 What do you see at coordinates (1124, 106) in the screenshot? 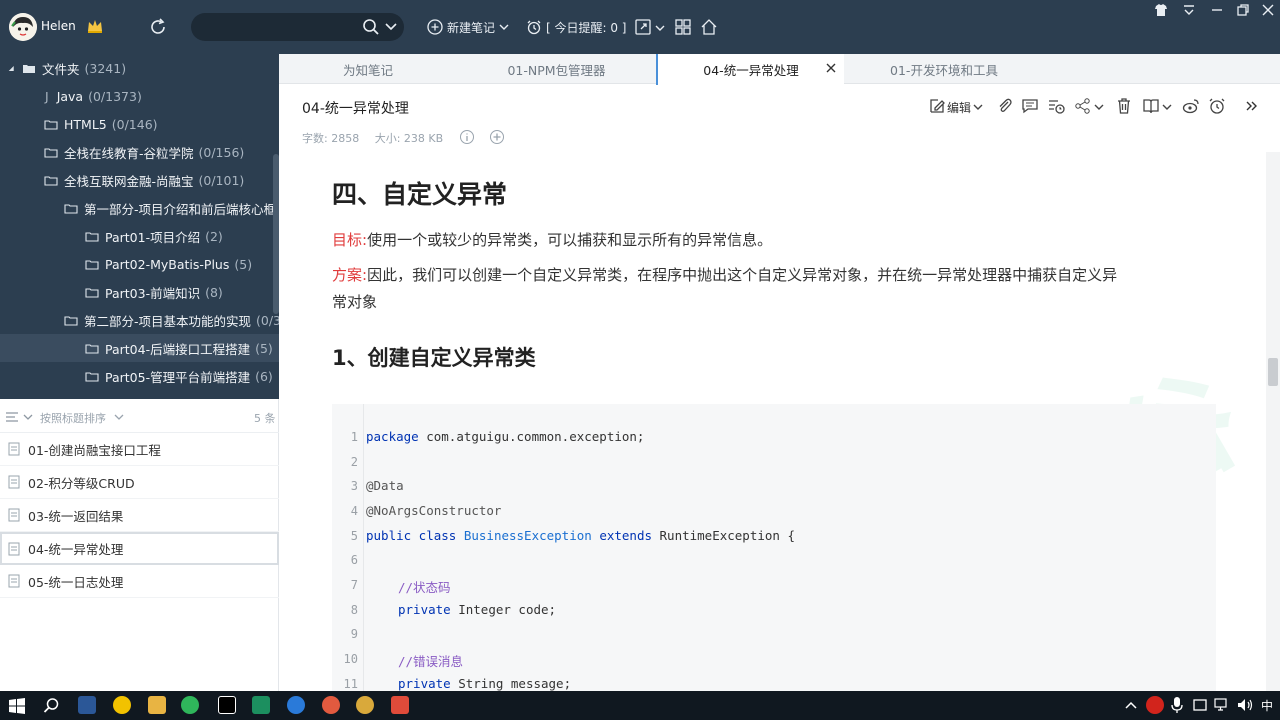
I see `trash-icon` at bounding box center [1124, 106].